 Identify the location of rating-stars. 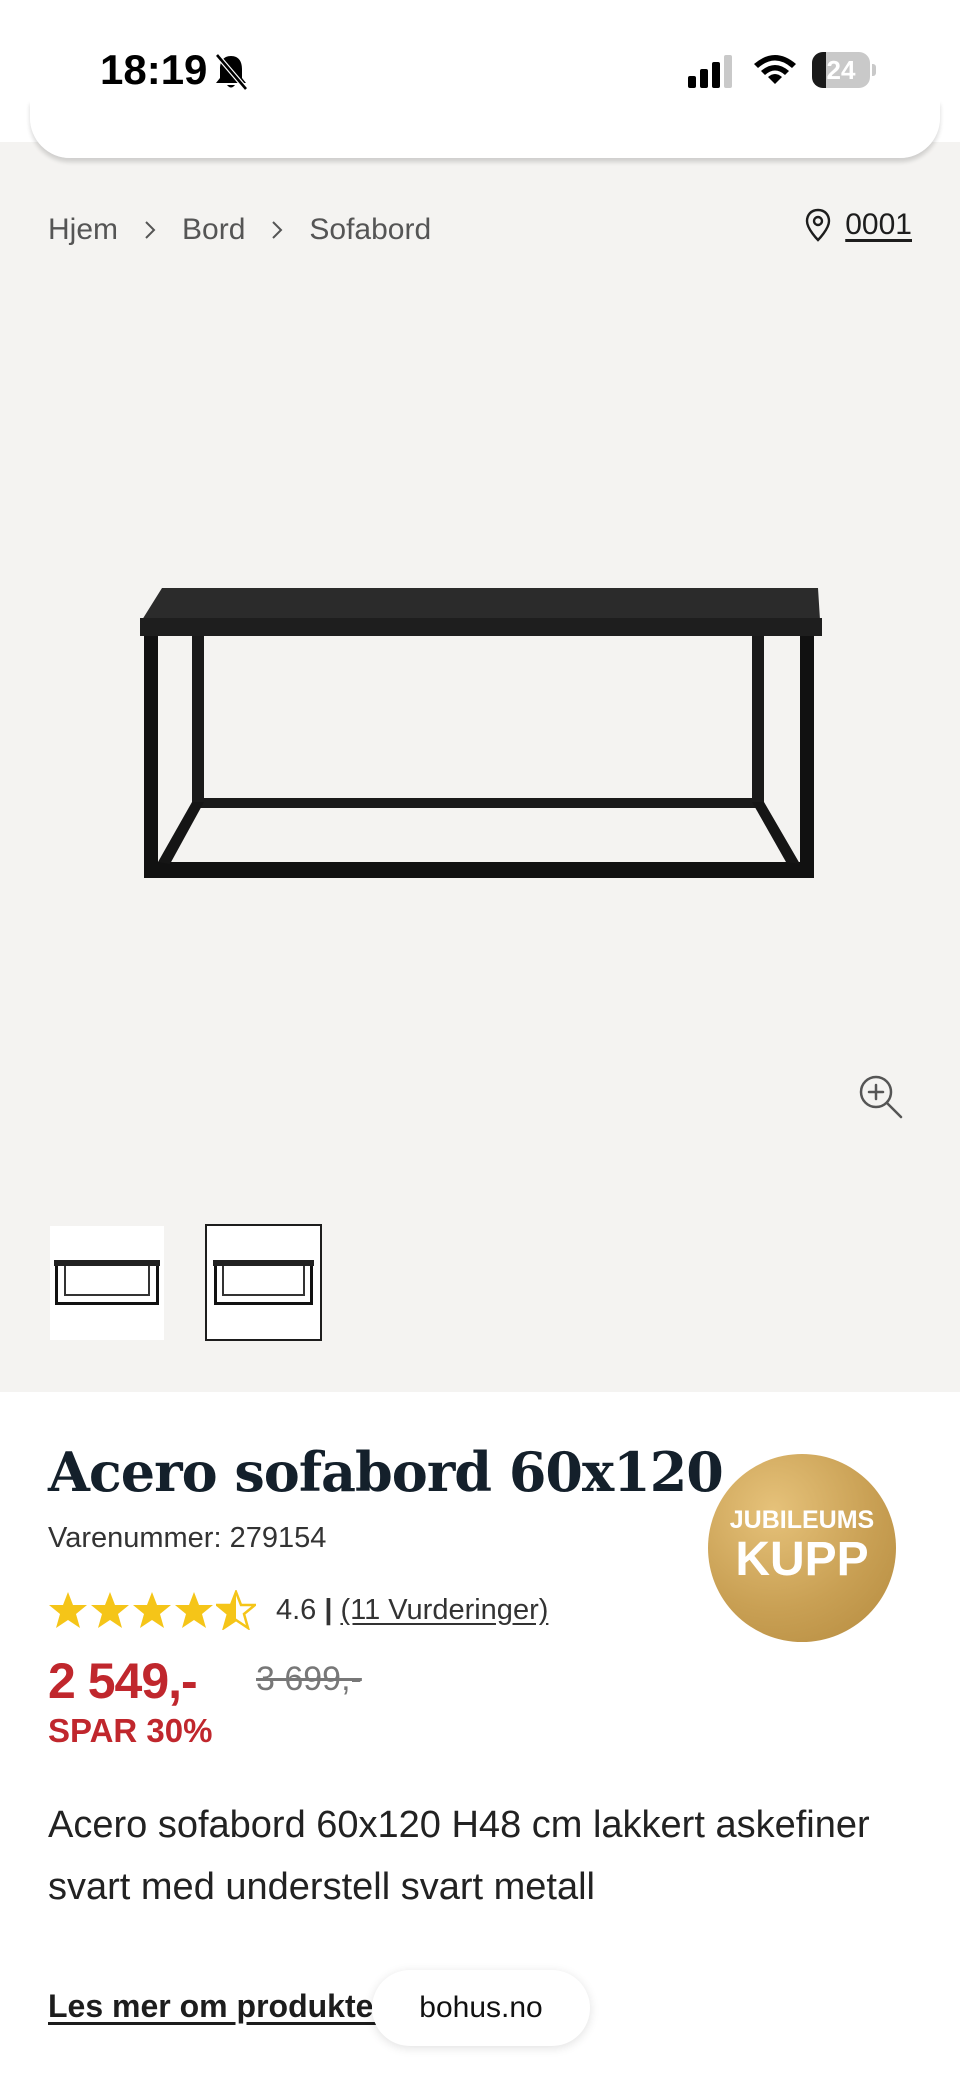
(153, 1610).